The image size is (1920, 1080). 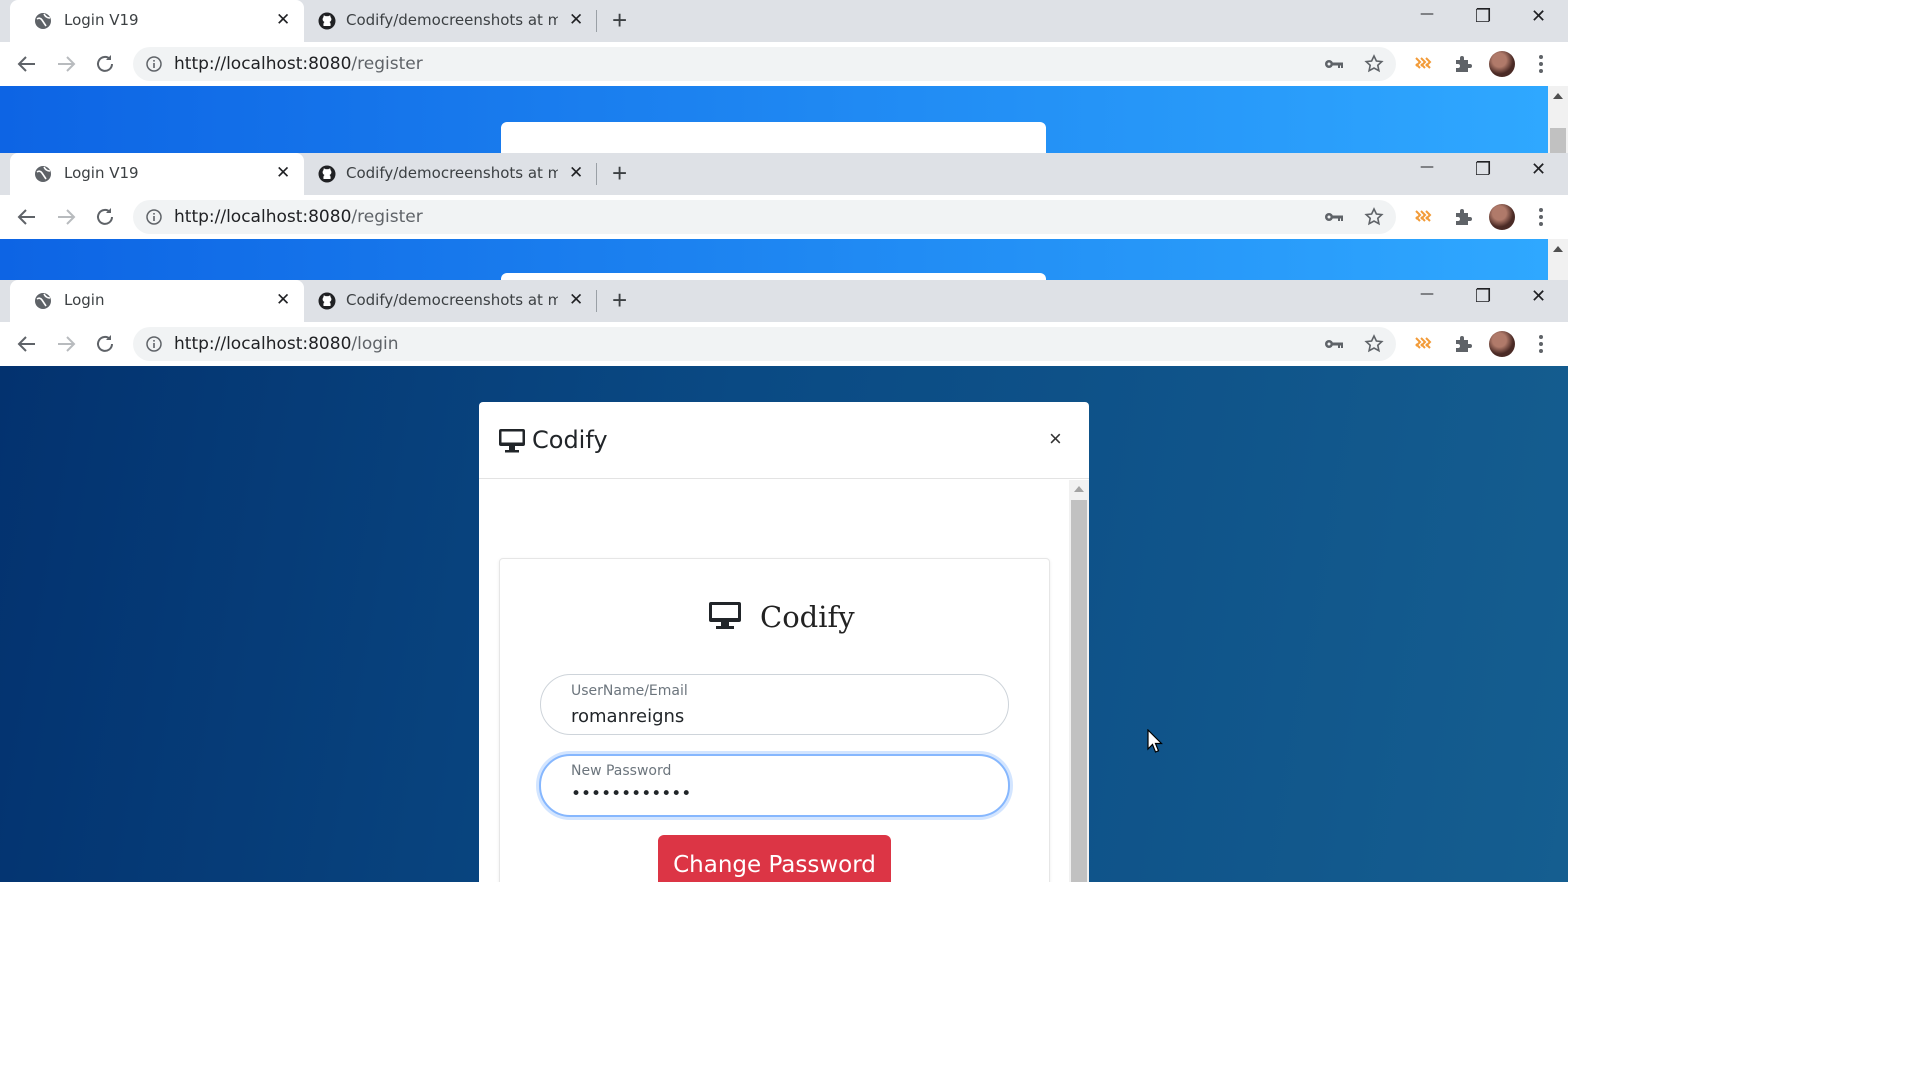 What do you see at coordinates (1155, 741) in the screenshot?
I see `mouse-cursor-icon` at bounding box center [1155, 741].